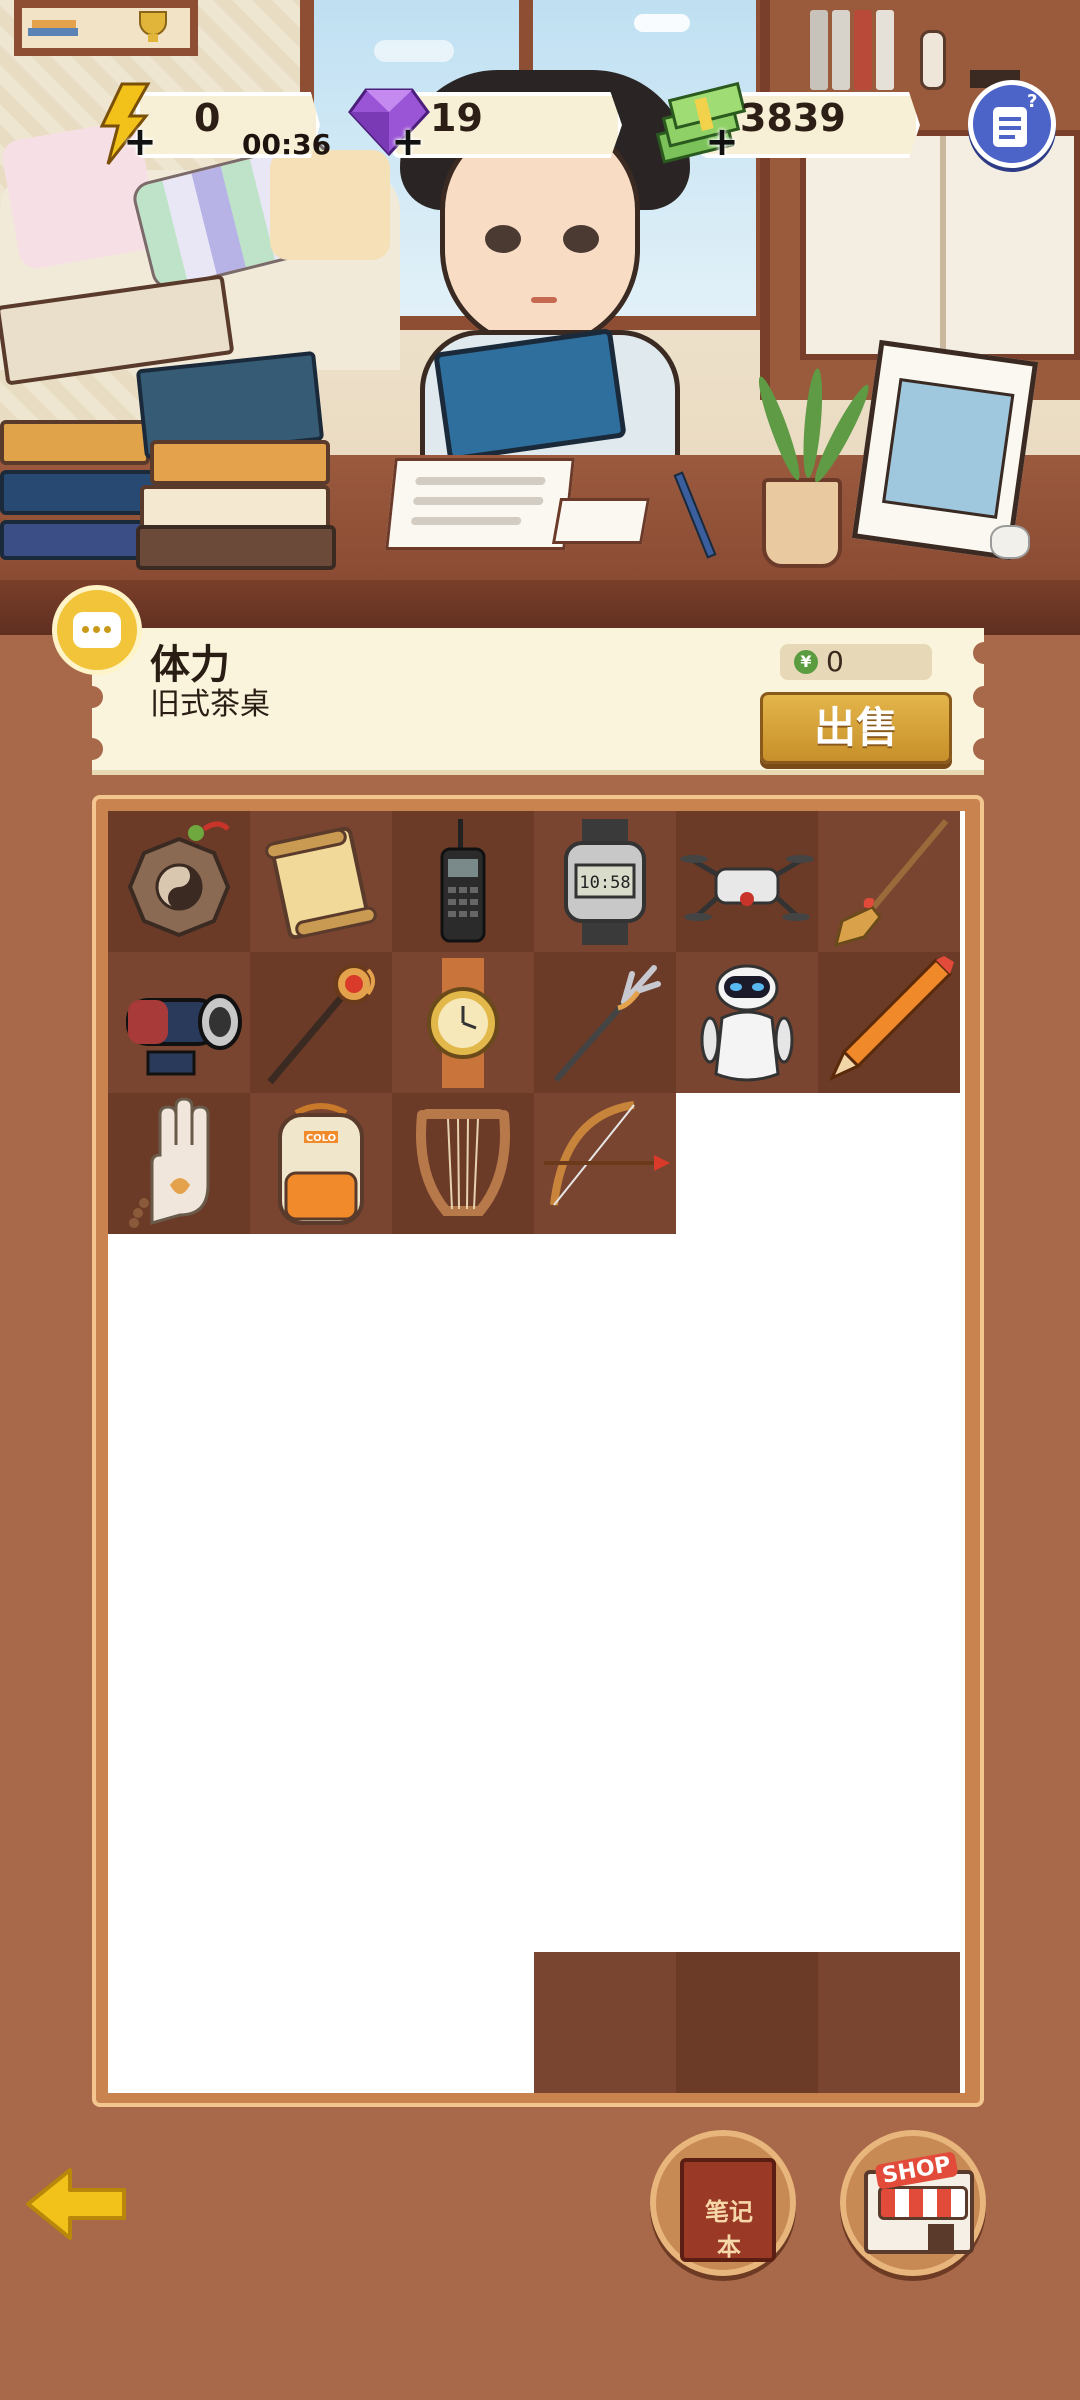  I want to click on lyre-icon, so click(463, 1162).